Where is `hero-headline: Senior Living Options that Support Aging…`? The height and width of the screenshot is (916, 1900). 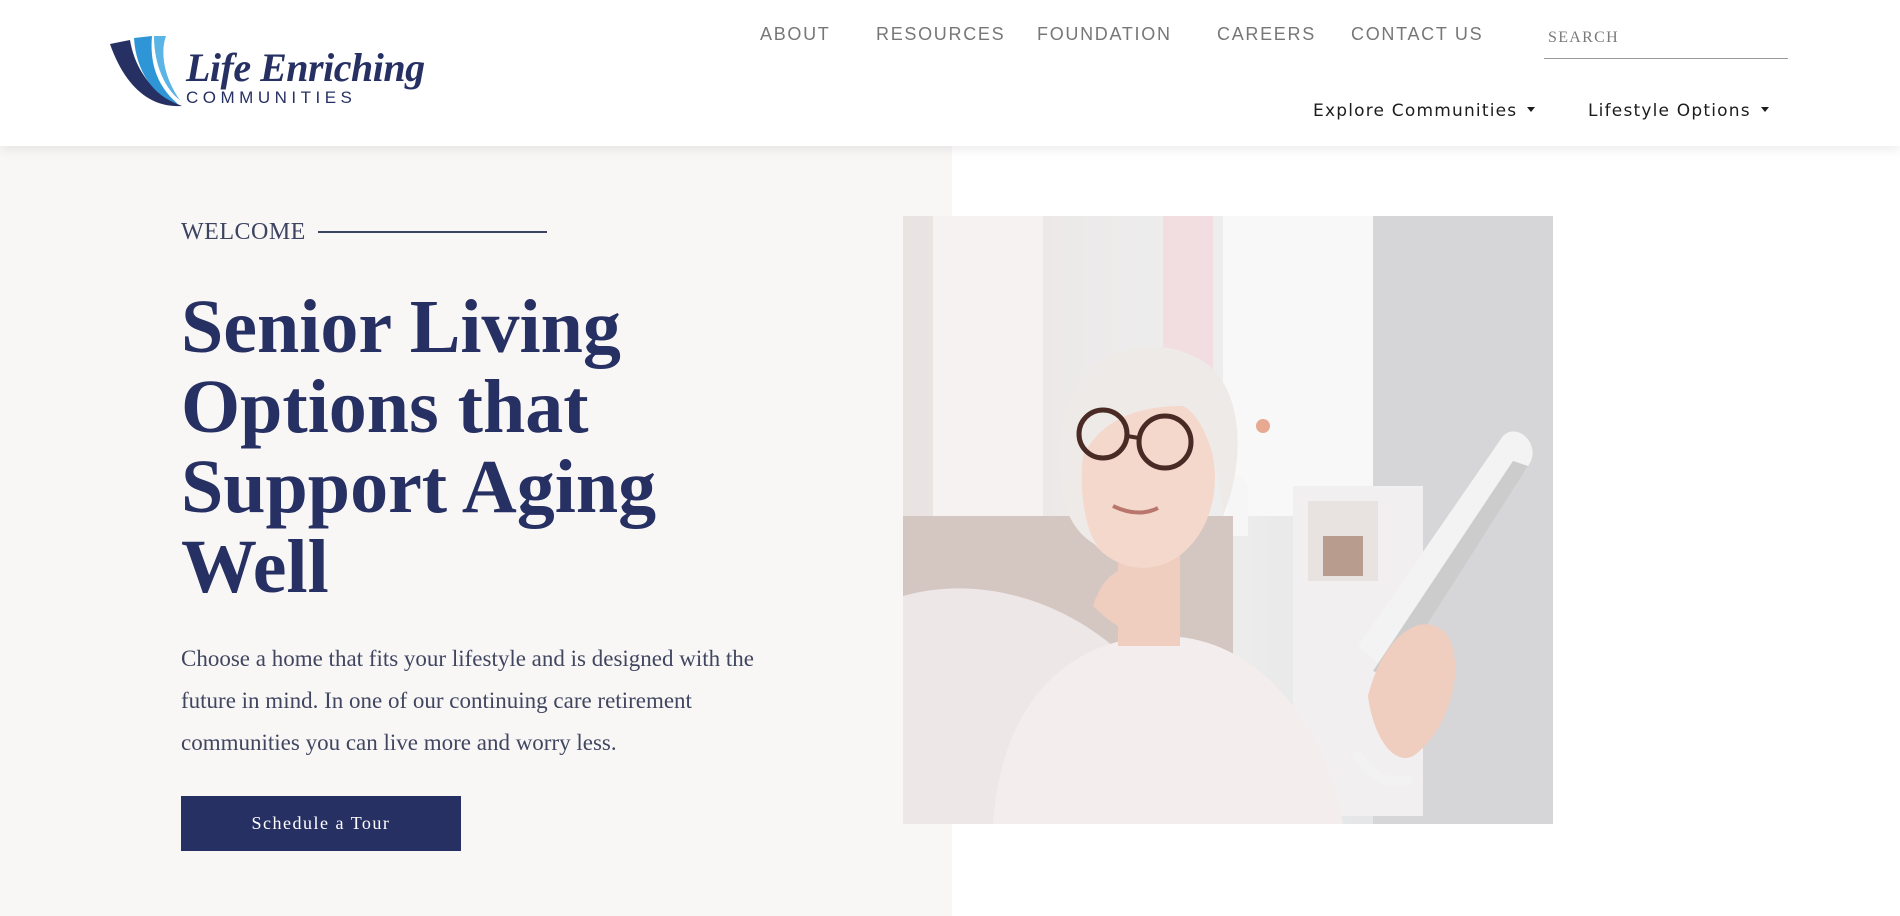
hero-headline: Senior Living Options that Support Aging… is located at coordinates (419, 447).